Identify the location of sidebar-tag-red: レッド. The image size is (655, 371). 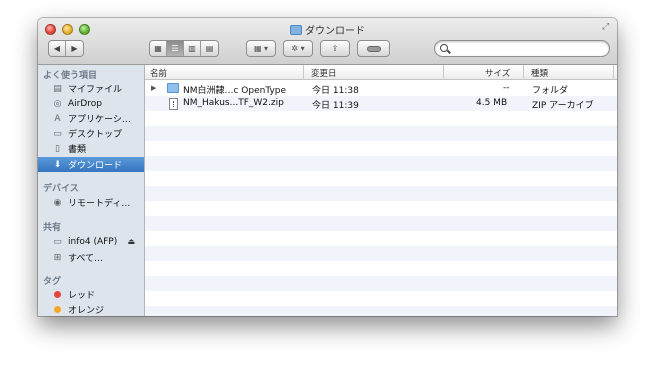
(91, 294).